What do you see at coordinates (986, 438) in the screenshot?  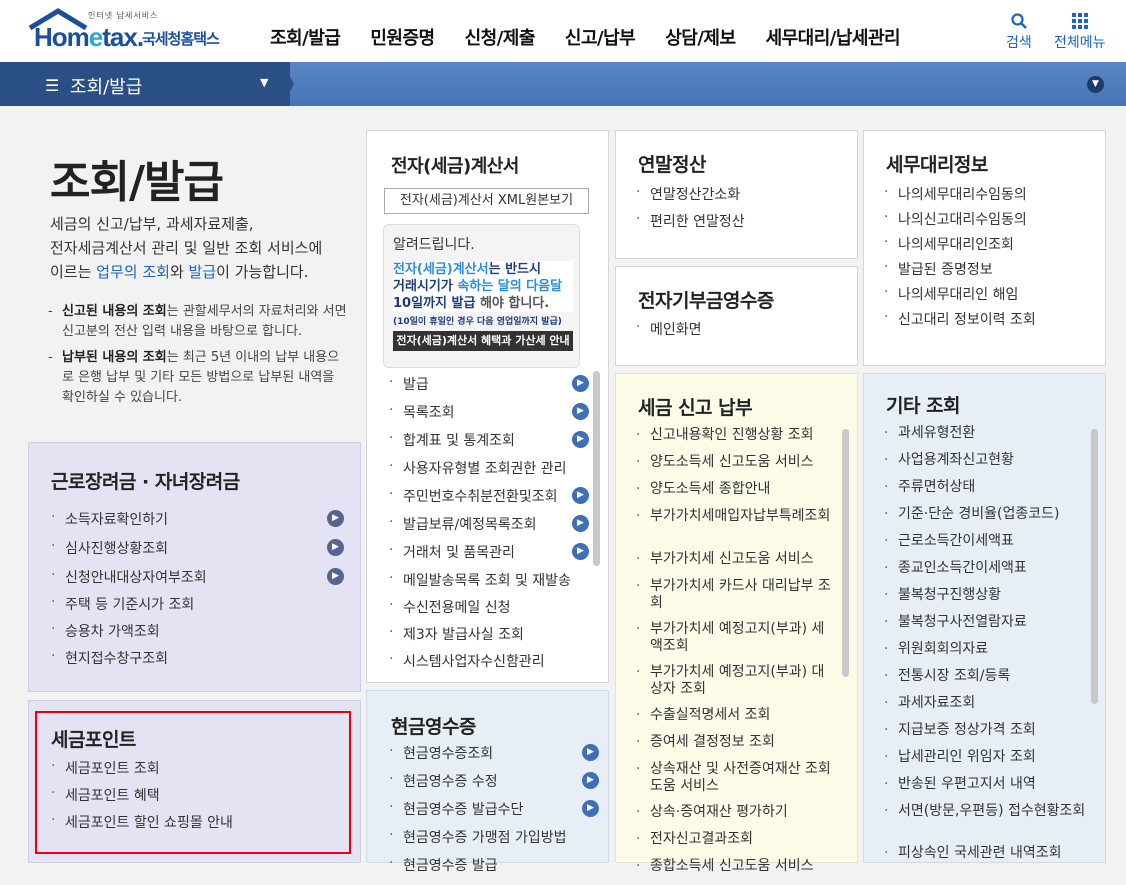 I see `list-item: 과세유형전환` at bounding box center [986, 438].